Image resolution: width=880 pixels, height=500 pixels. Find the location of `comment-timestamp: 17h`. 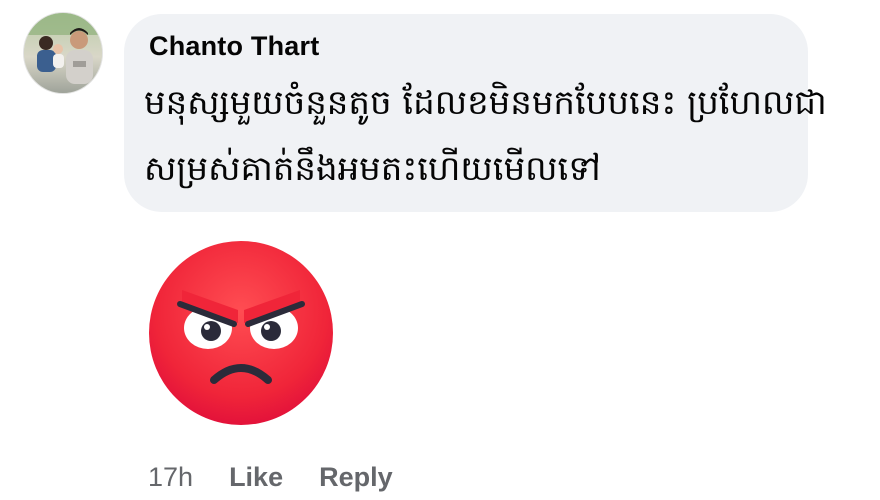

comment-timestamp: 17h is located at coordinates (170, 477).